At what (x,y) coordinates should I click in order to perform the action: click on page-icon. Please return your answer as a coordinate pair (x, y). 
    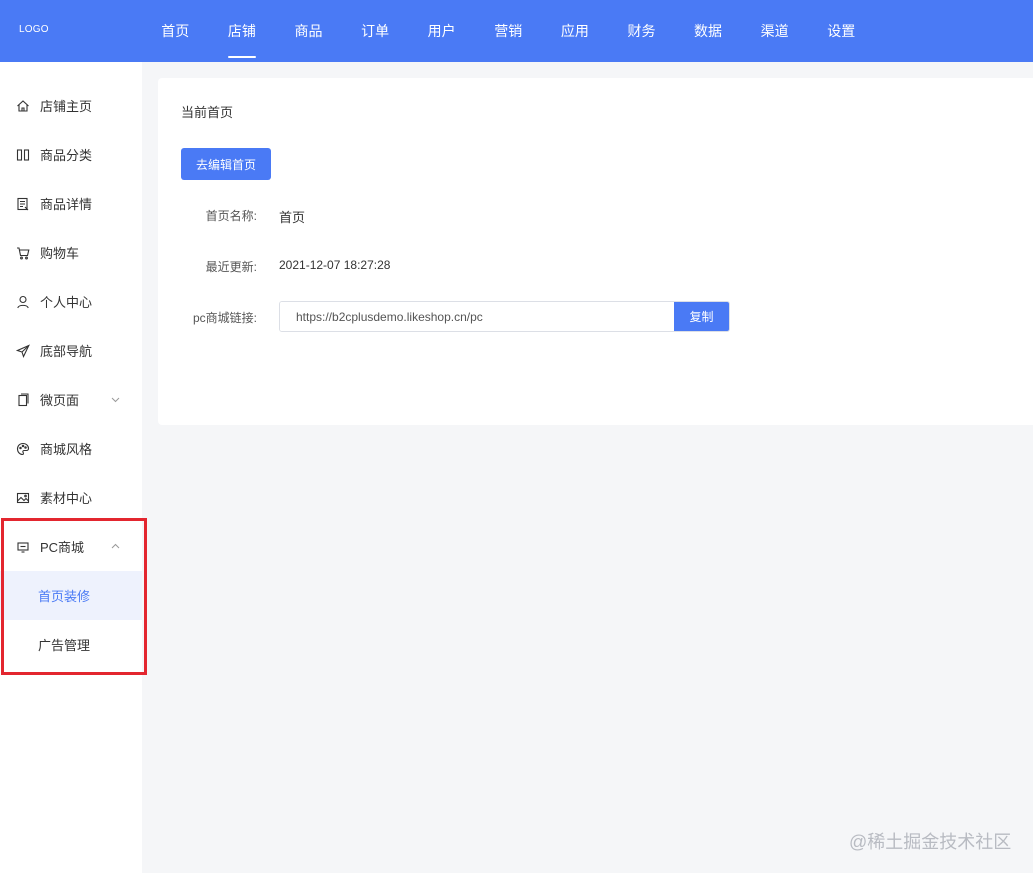
    Looking at the image, I should click on (23, 399).